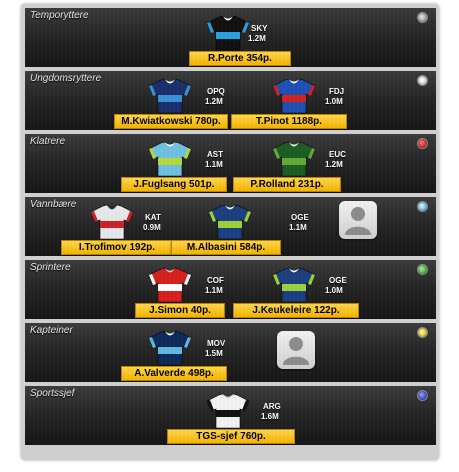 This screenshot has height=472, width=459. What do you see at coordinates (337, 154) in the screenshot?
I see `rider-team-code: EUC` at bounding box center [337, 154].